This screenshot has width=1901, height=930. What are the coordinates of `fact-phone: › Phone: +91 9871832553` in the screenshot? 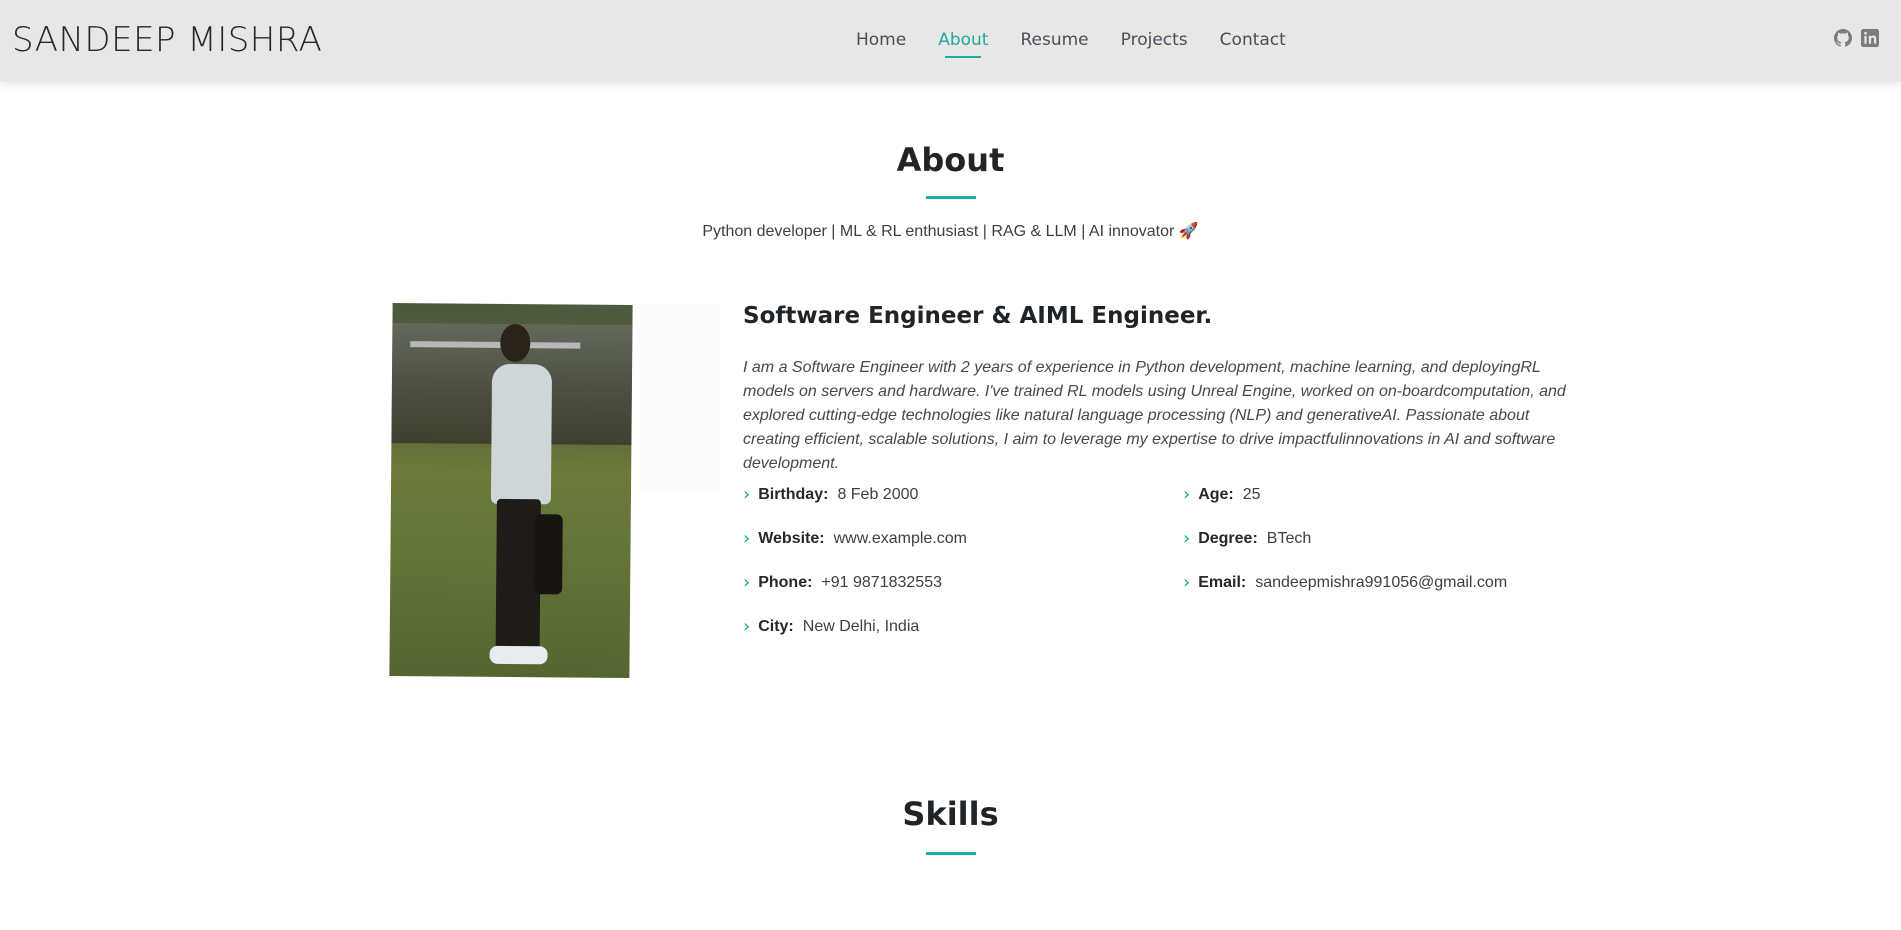 It's located at (842, 582).